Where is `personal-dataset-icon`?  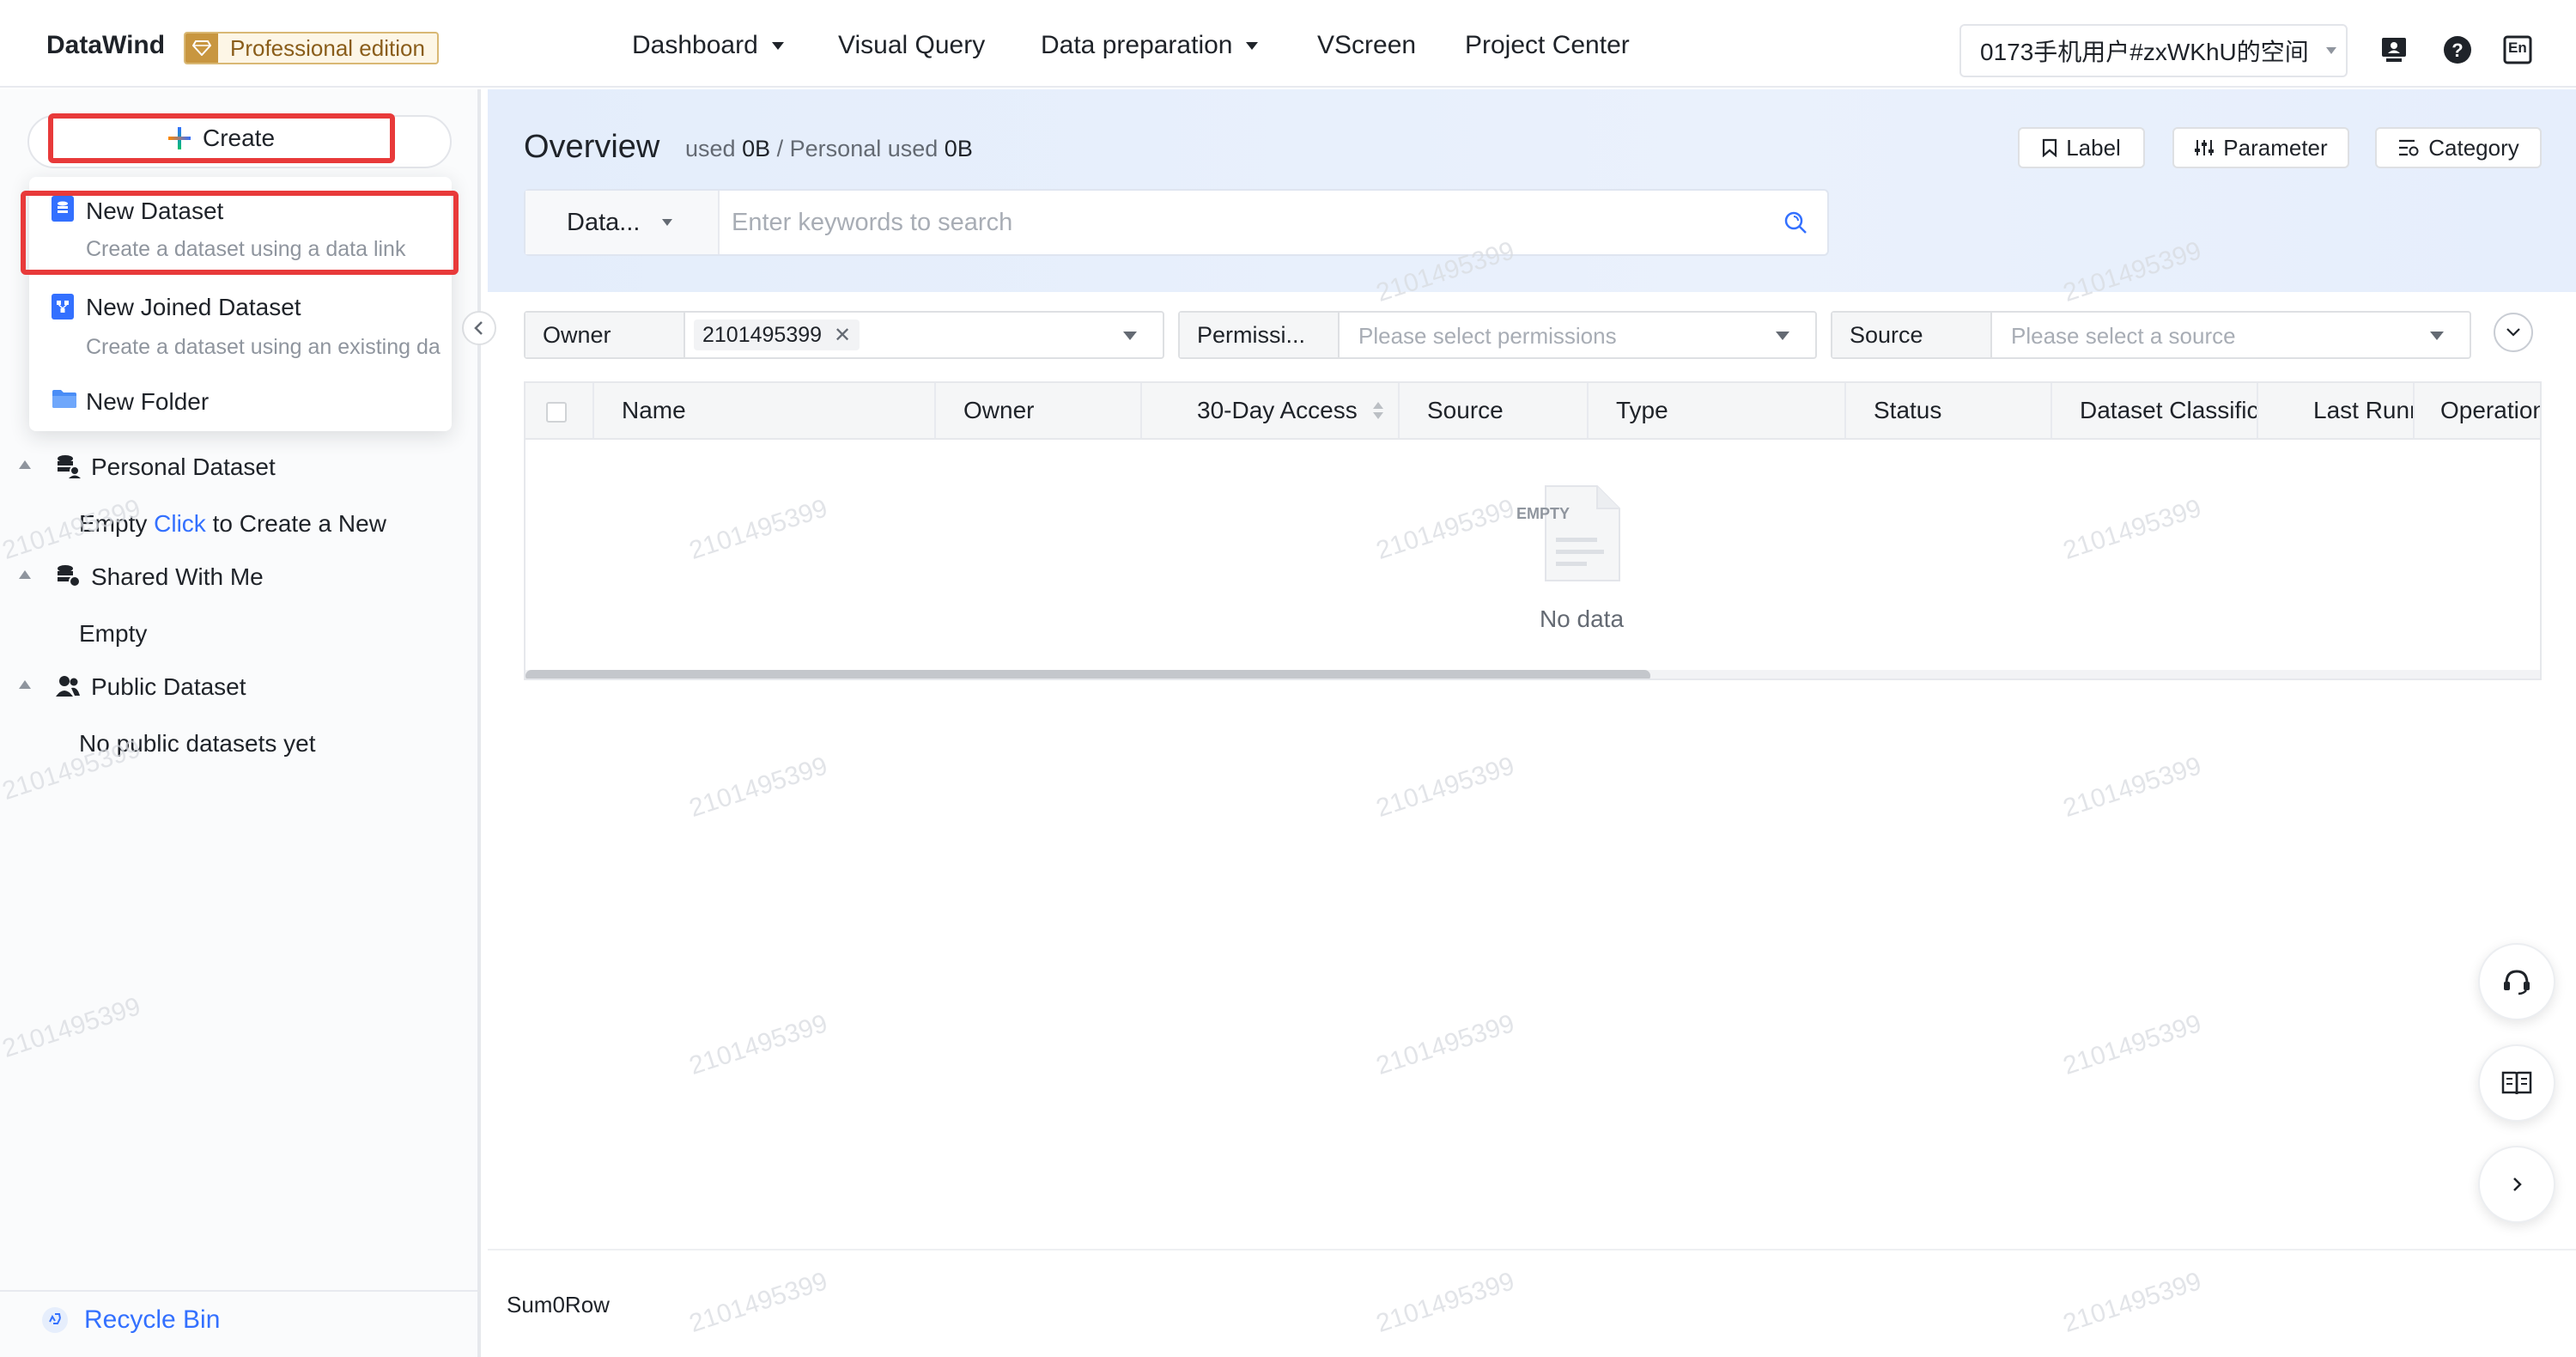 personal-dataset-icon is located at coordinates (68, 466).